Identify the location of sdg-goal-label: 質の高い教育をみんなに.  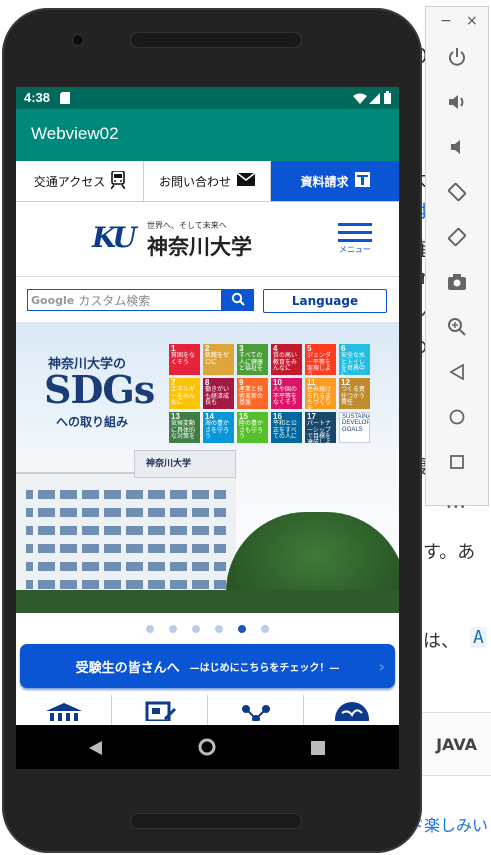
(285, 362).